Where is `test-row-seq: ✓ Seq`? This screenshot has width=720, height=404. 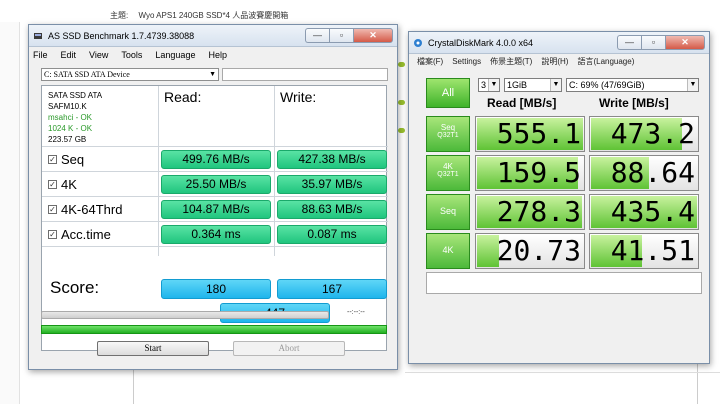
test-row-seq: ✓ Seq is located at coordinates (66, 159).